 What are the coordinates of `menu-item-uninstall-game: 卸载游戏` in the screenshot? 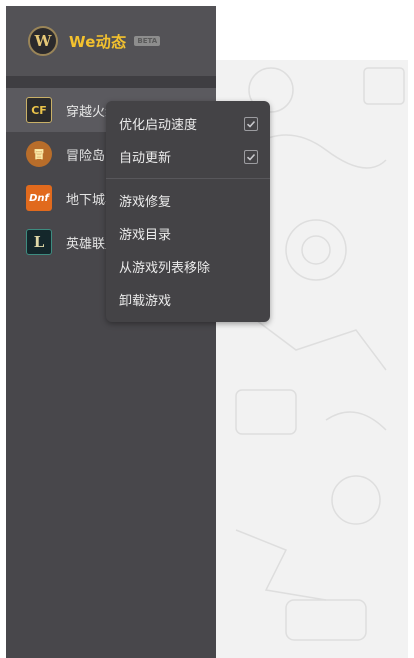 It's located at (188, 299).